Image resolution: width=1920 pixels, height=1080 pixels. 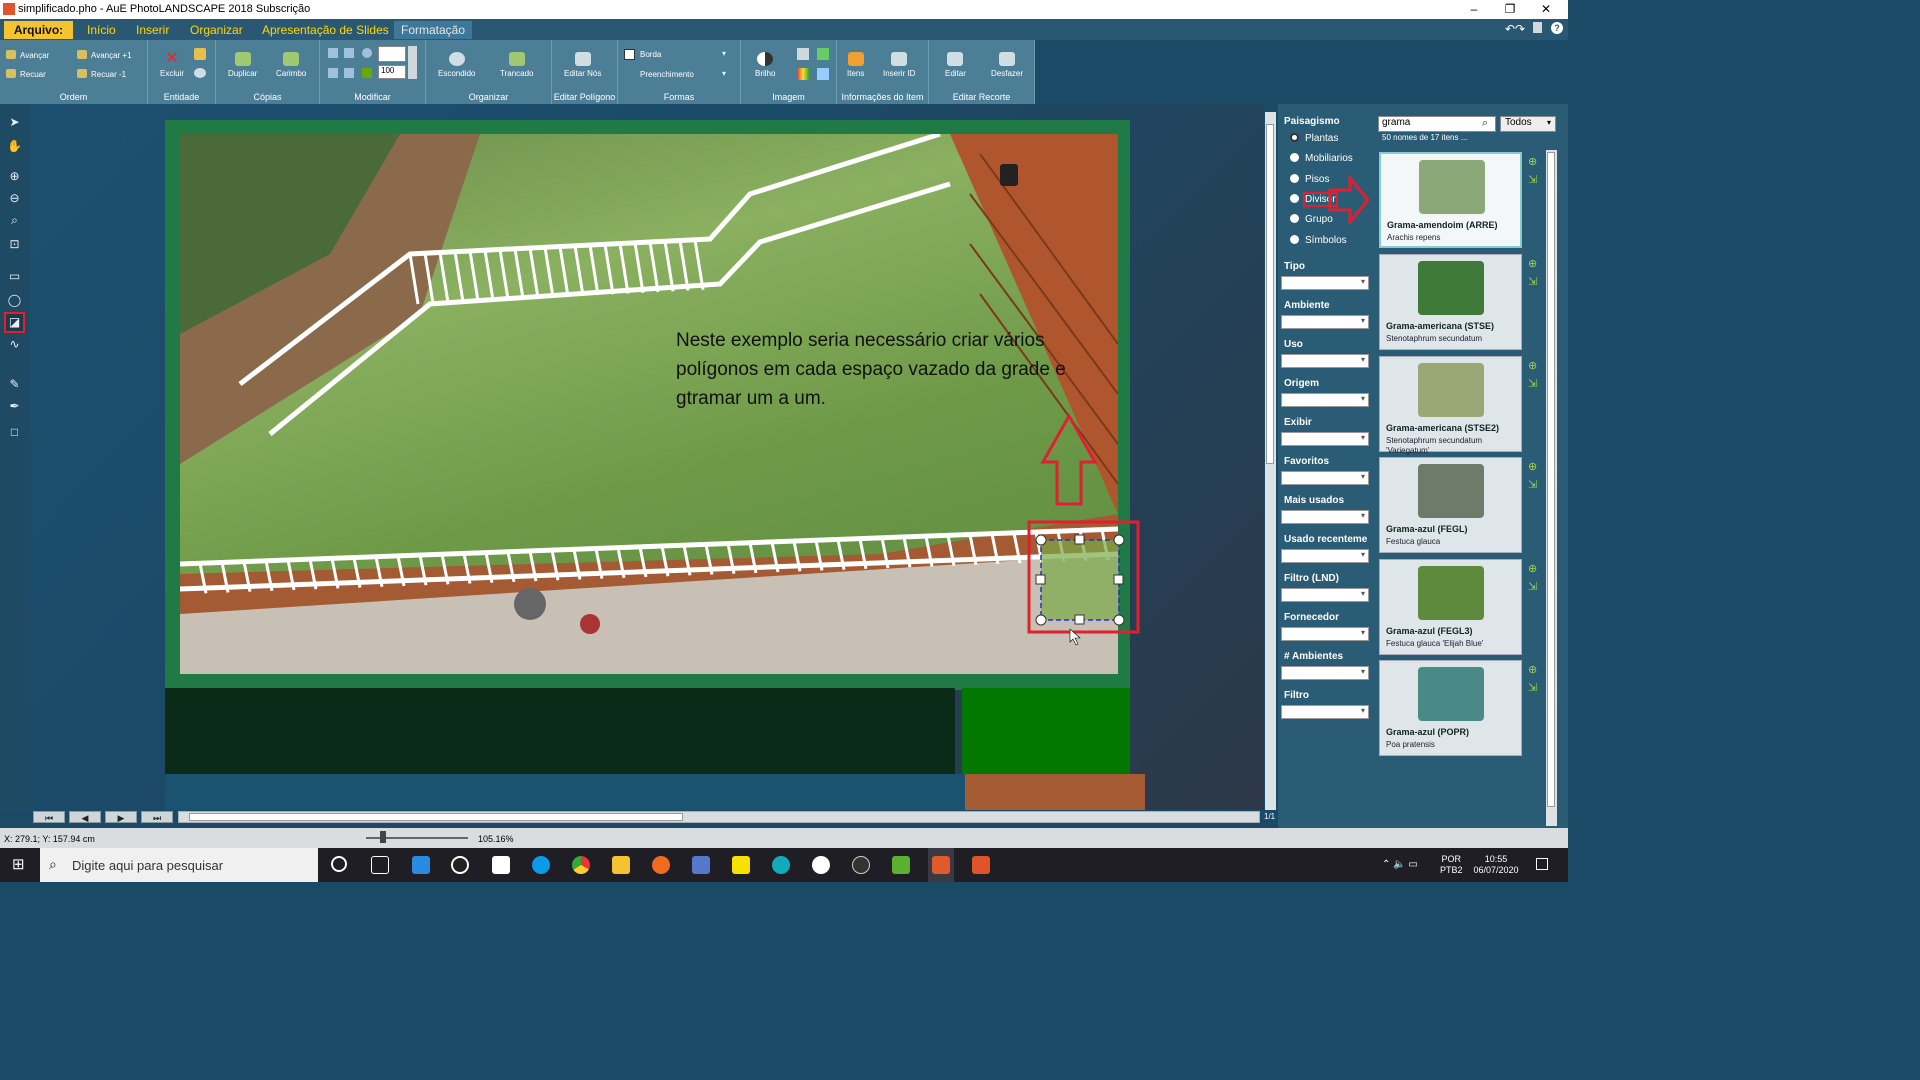 What do you see at coordinates (27, 55) in the screenshot?
I see `avancar-button: Avançar` at bounding box center [27, 55].